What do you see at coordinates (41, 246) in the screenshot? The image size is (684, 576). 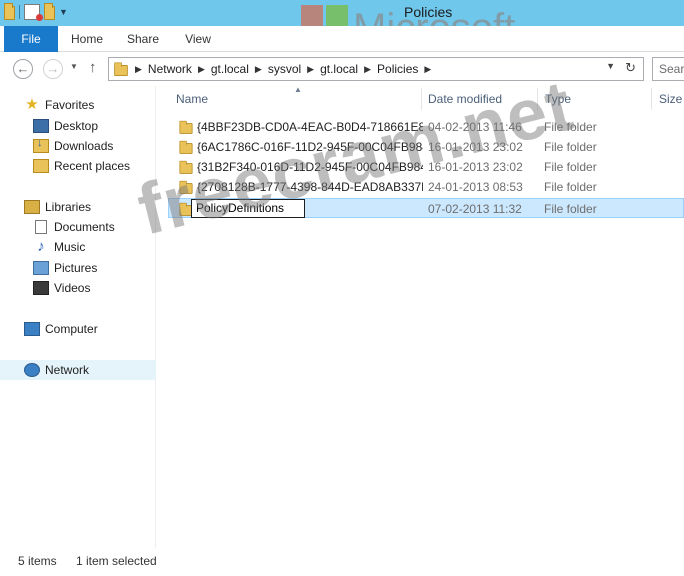 I see `music-icon: ♪` at bounding box center [41, 246].